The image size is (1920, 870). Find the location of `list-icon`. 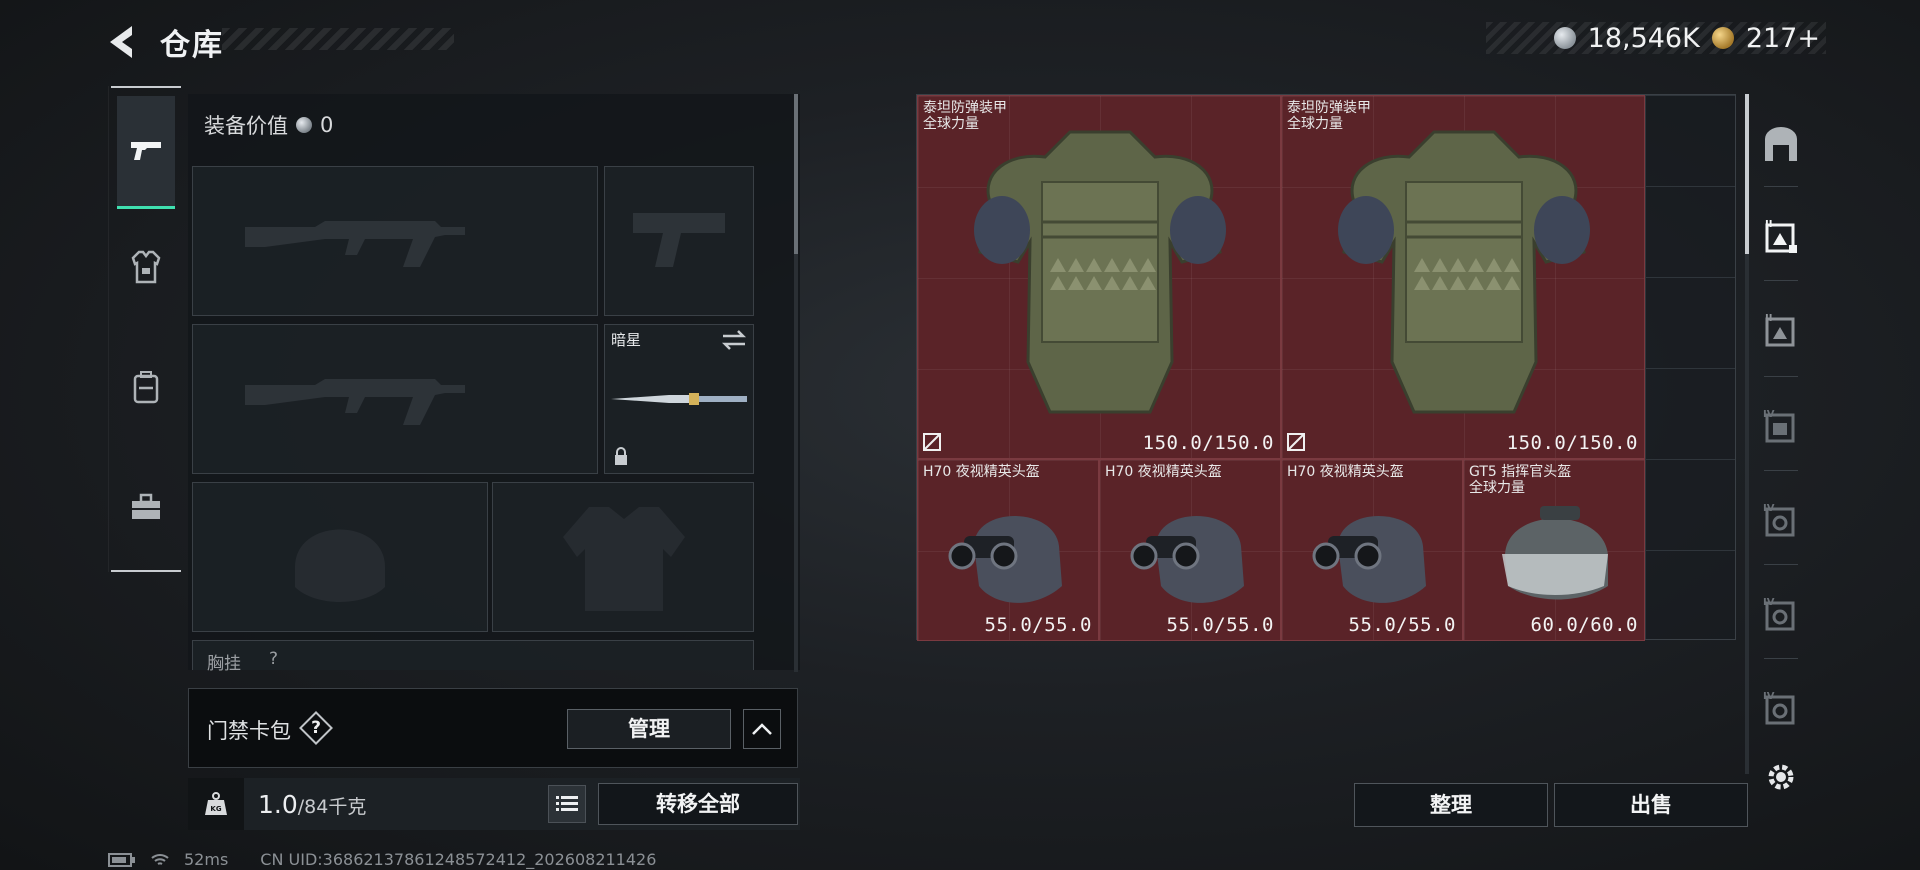

list-icon is located at coordinates (567, 803).